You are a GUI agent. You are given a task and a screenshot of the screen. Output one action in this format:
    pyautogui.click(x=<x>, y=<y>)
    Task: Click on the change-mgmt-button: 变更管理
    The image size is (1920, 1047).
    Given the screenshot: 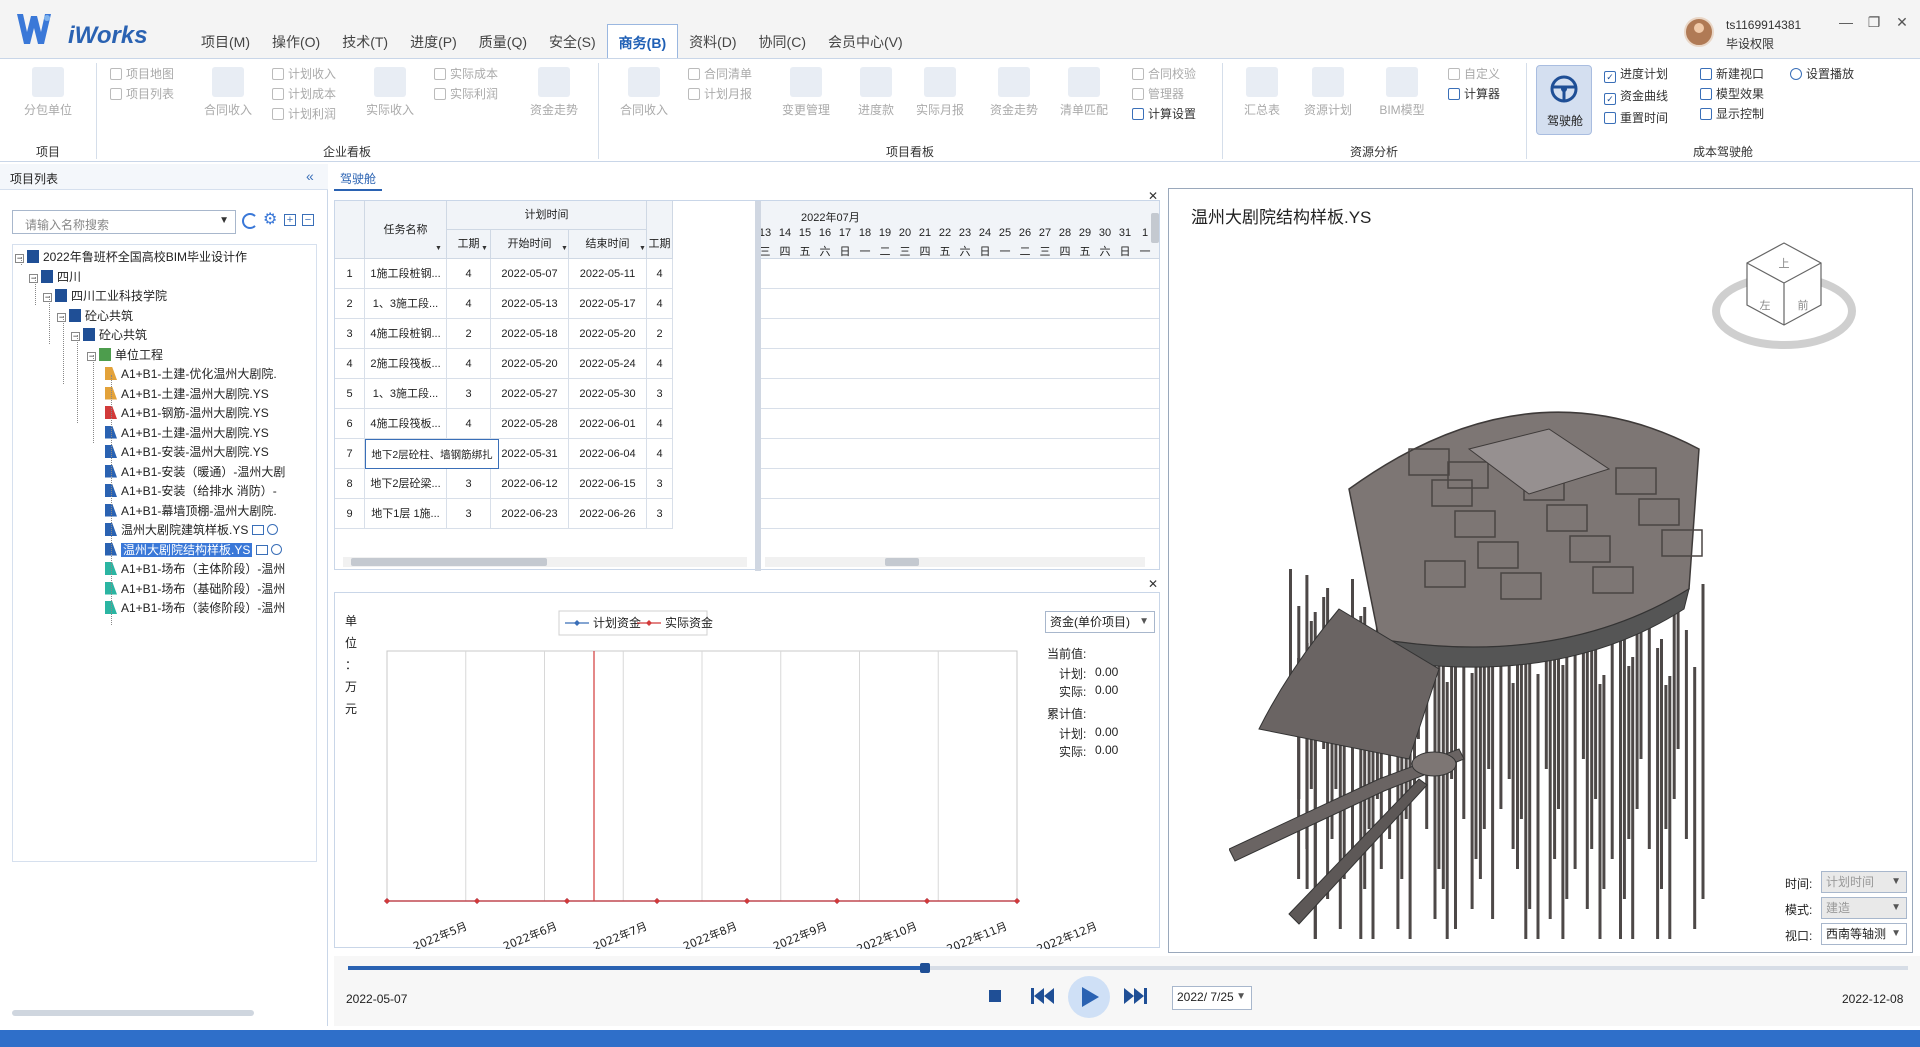 What is the action you would take?
    pyautogui.click(x=806, y=92)
    